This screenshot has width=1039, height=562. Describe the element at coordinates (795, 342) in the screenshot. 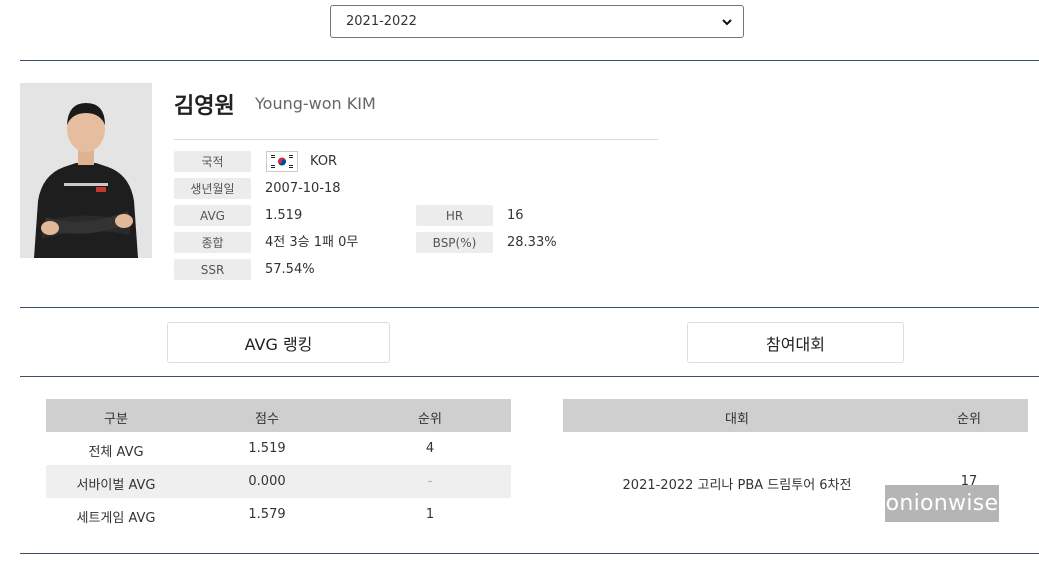

I see `tournaments-button: 참여대회` at that location.